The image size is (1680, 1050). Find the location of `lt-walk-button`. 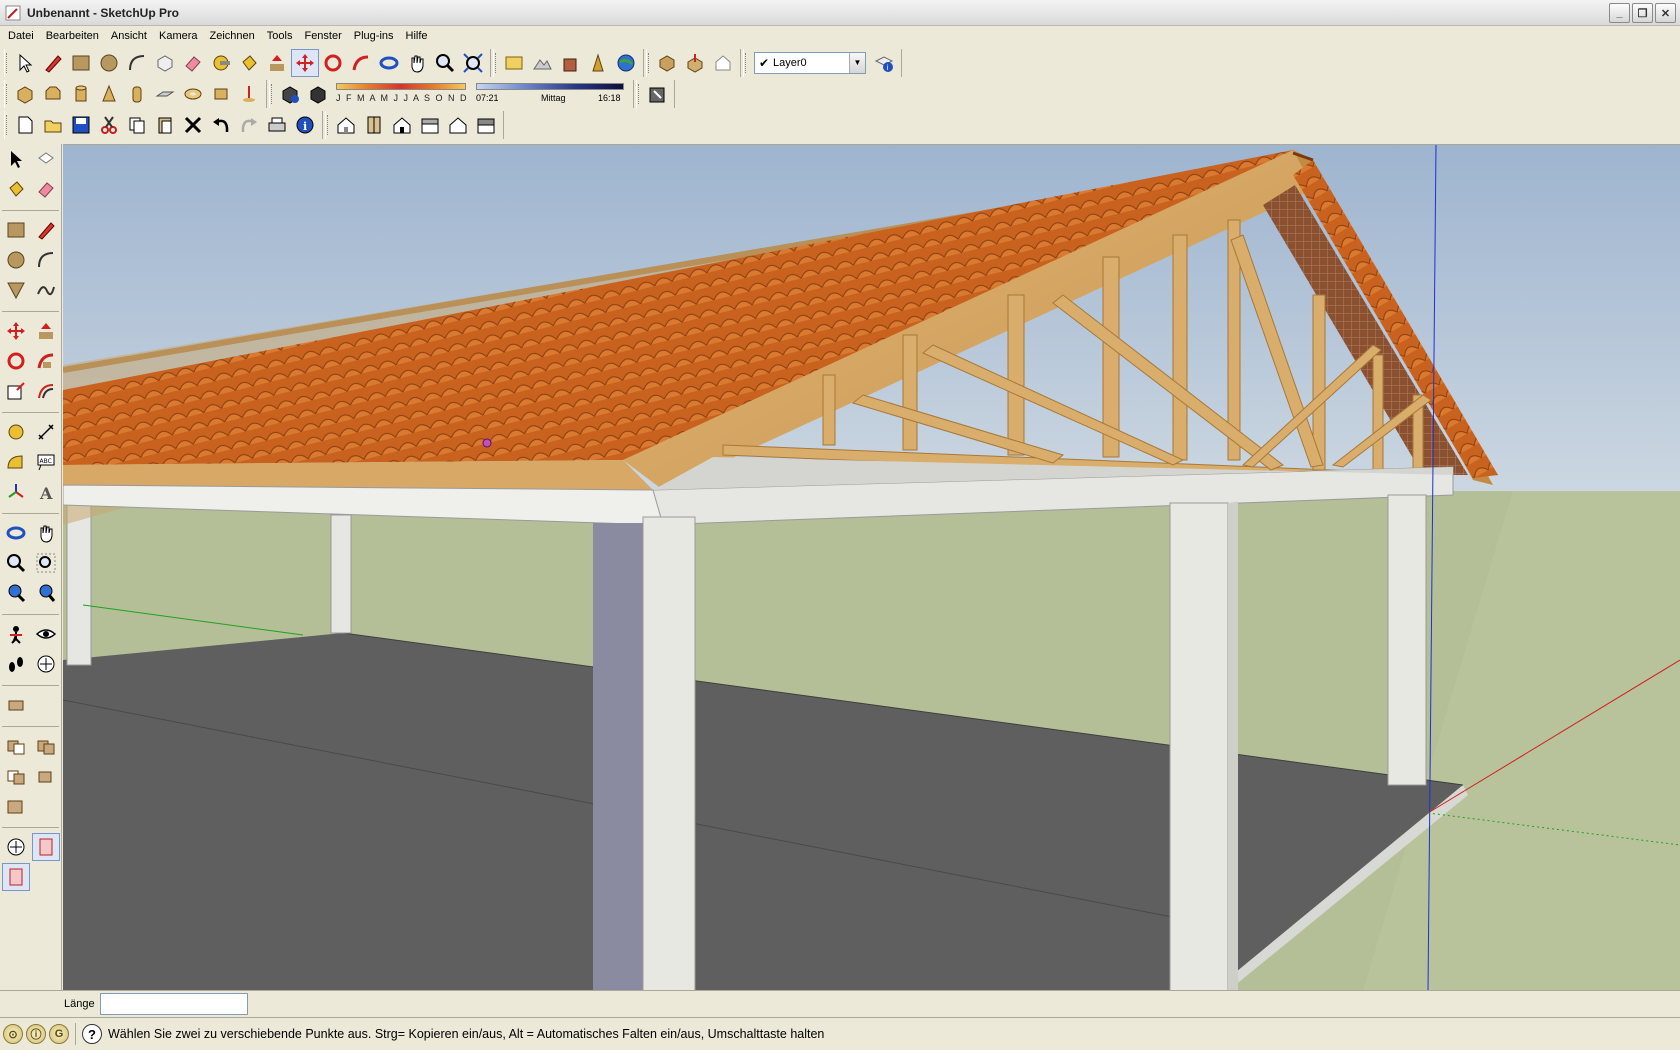

lt-walk-button is located at coordinates (16, 664).